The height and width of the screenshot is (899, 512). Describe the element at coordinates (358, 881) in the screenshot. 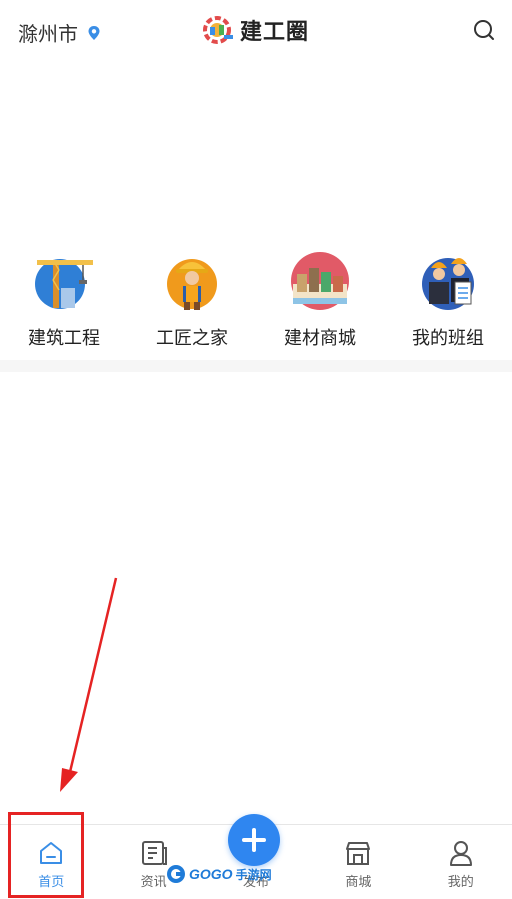

I see `tab-label-mall: 商城` at that location.